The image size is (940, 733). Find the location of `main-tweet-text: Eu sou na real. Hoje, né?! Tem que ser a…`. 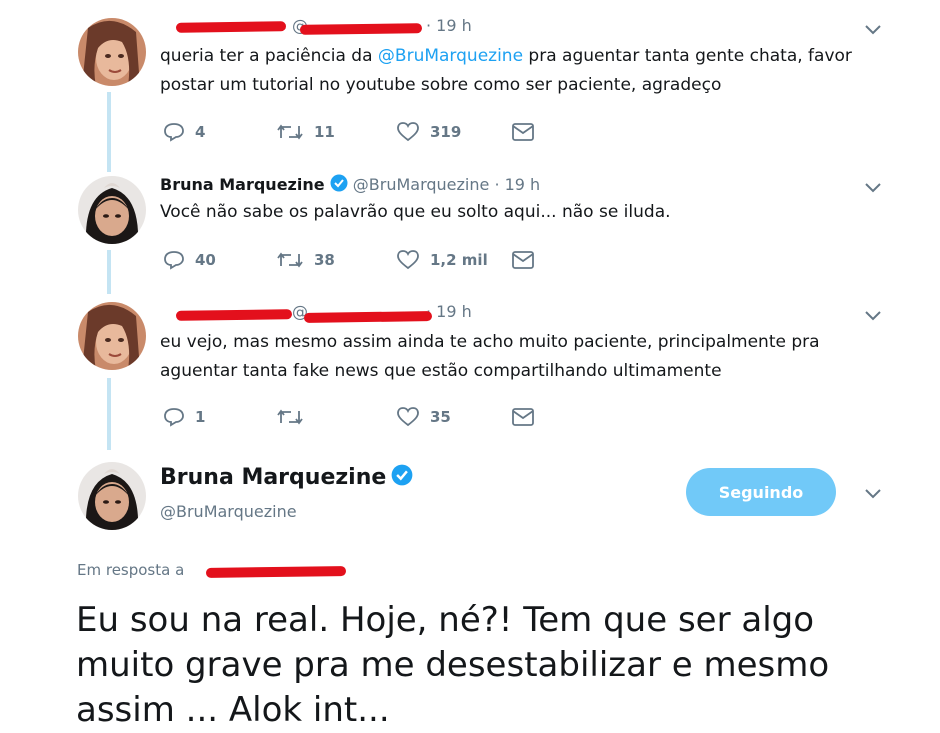

main-tweet-text: Eu sou na real. Hoje, né?! Tem que ser a… is located at coordinates (453, 665).